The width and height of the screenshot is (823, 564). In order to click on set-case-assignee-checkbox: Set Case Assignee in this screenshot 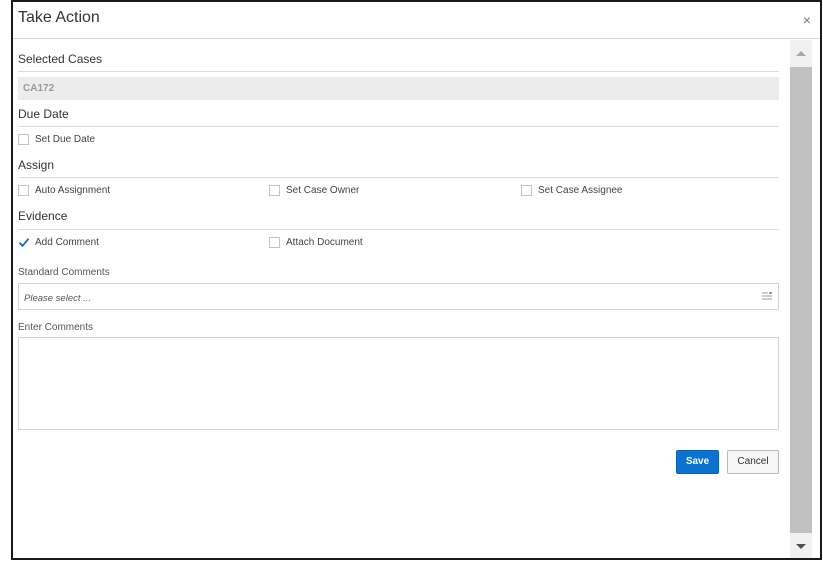, I will do `click(572, 190)`.